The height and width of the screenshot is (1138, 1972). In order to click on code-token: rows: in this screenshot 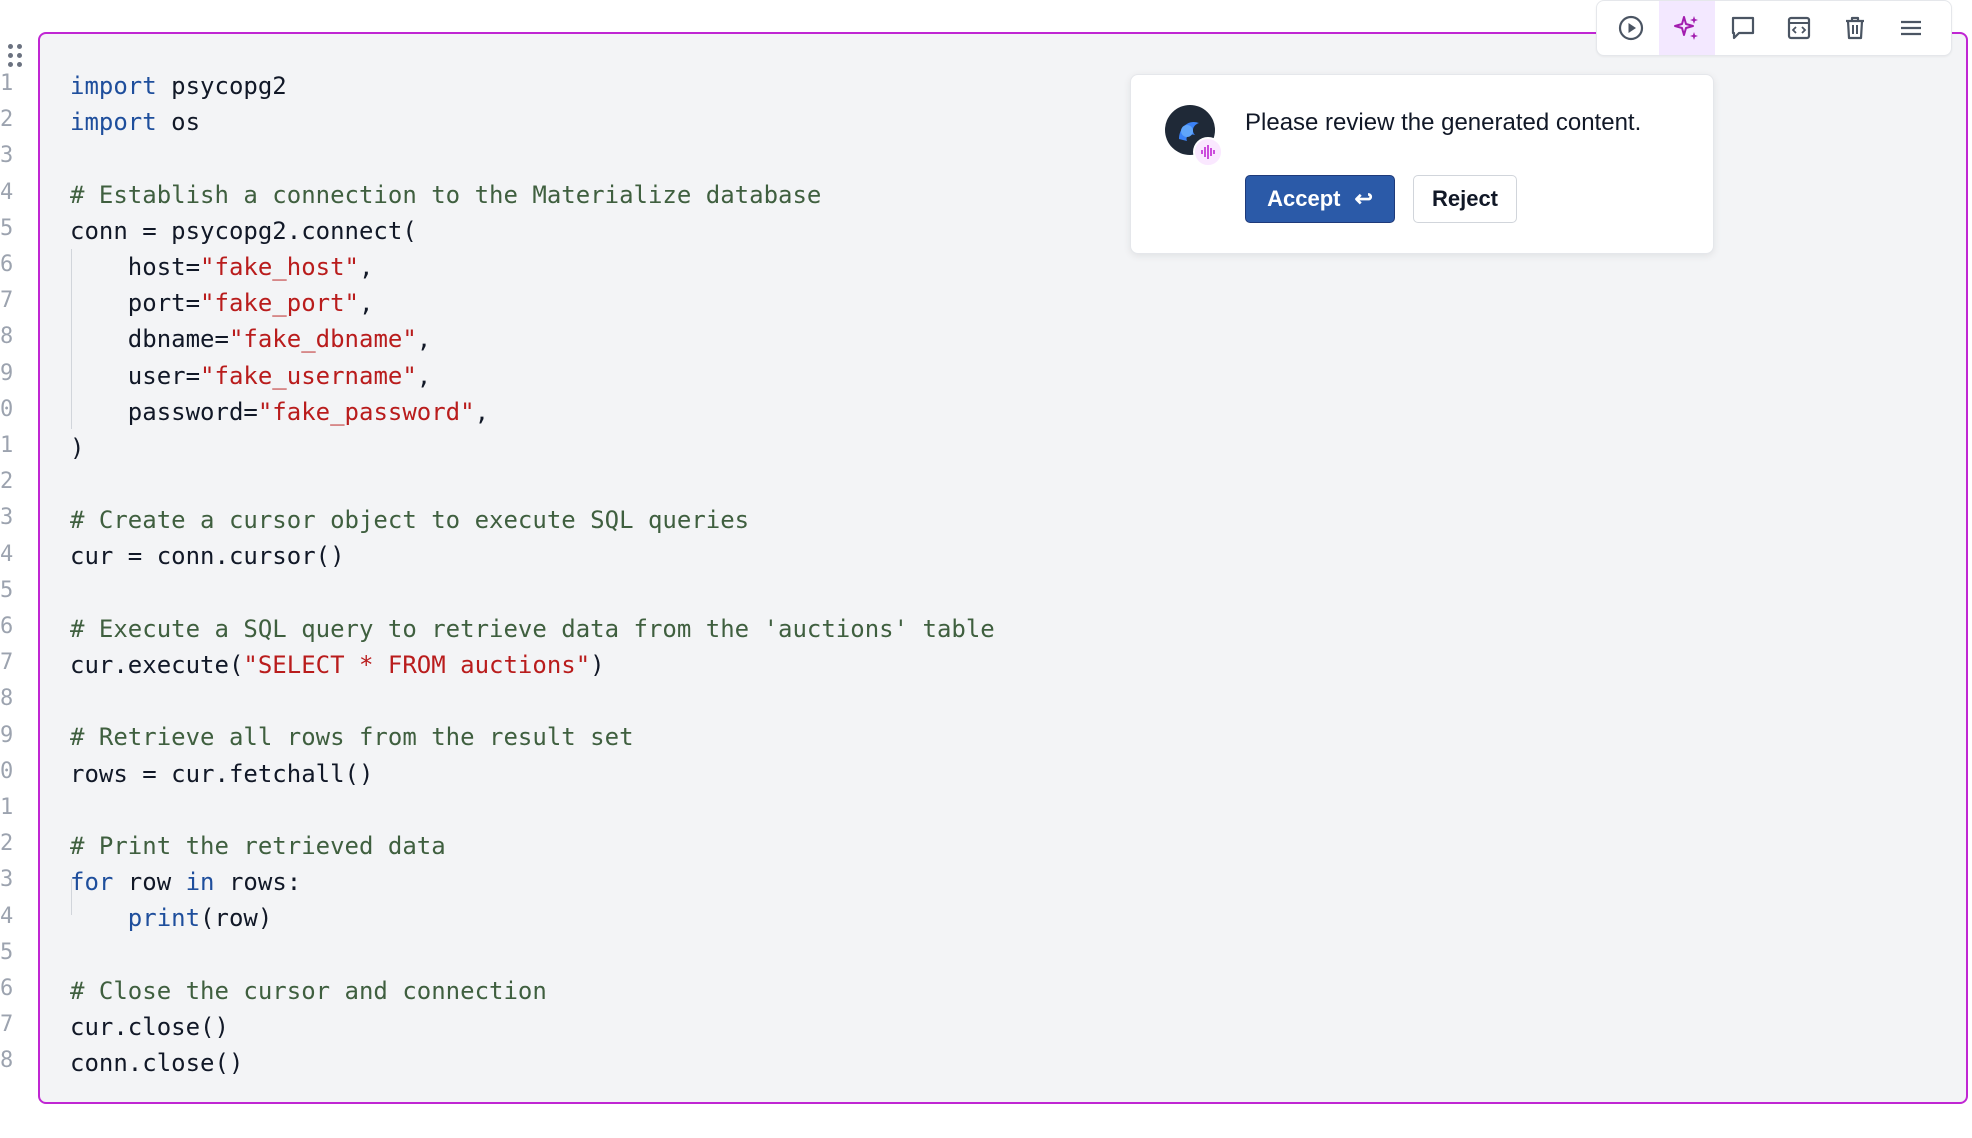, I will do `click(258, 882)`.